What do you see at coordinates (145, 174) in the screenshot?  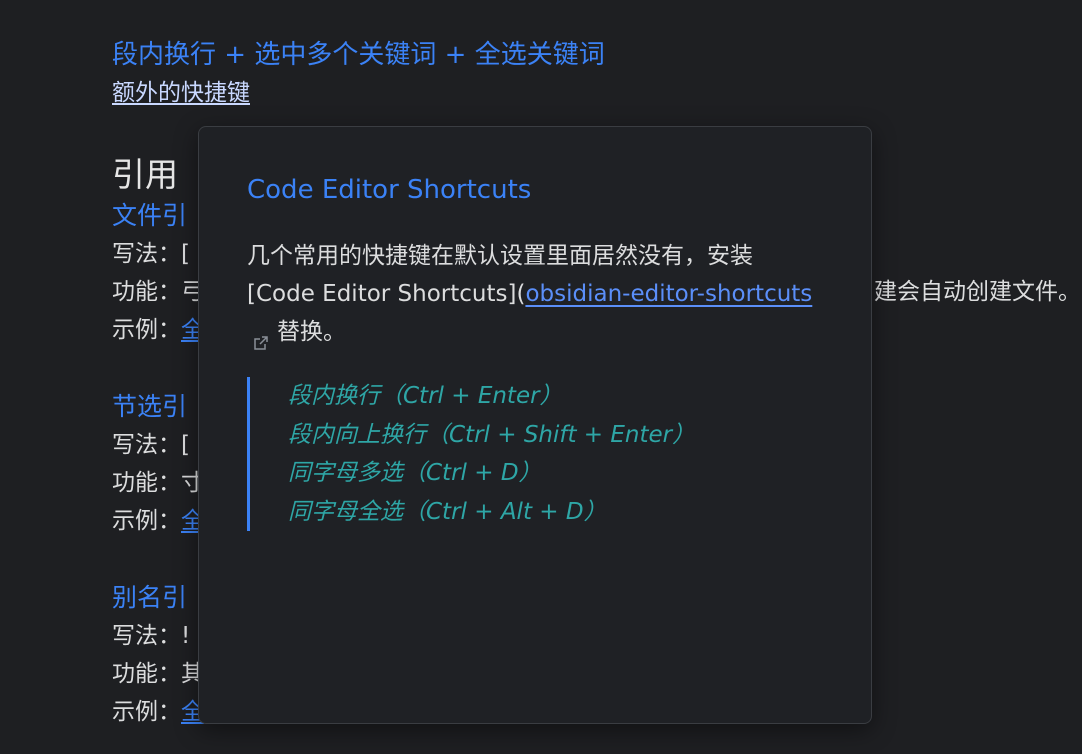 I see `section-title: 引用` at bounding box center [145, 174].